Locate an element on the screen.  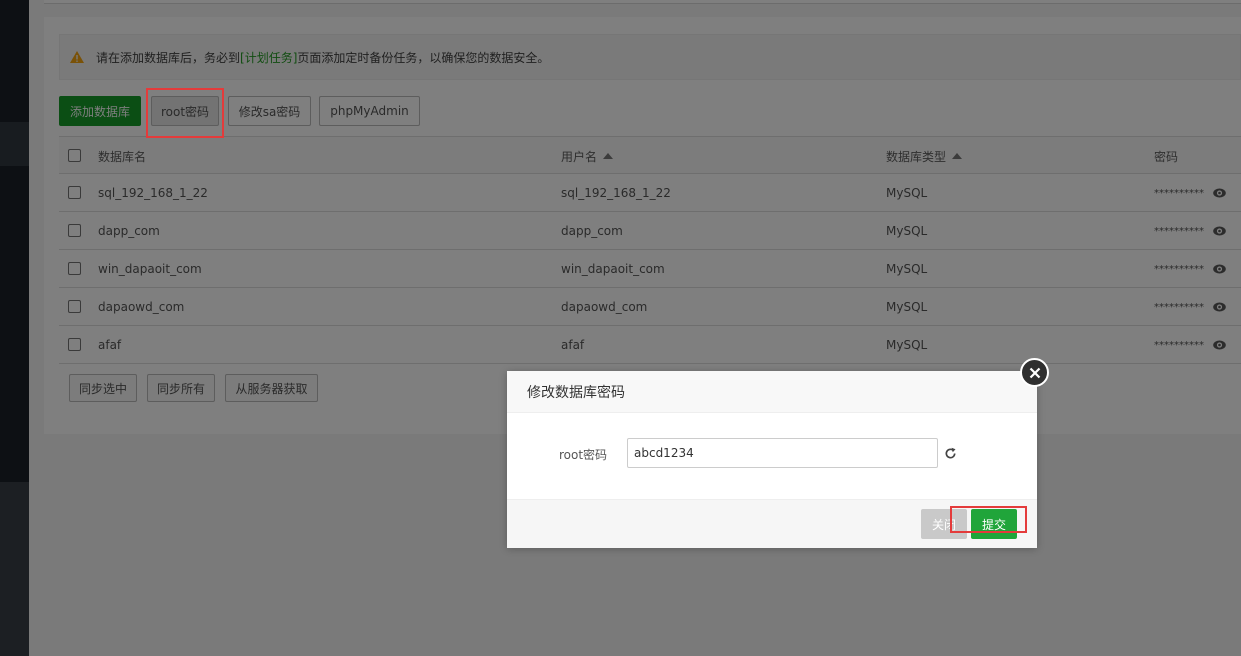
db-name-cell: dapaowd_com is located at coordinates (141, 307).